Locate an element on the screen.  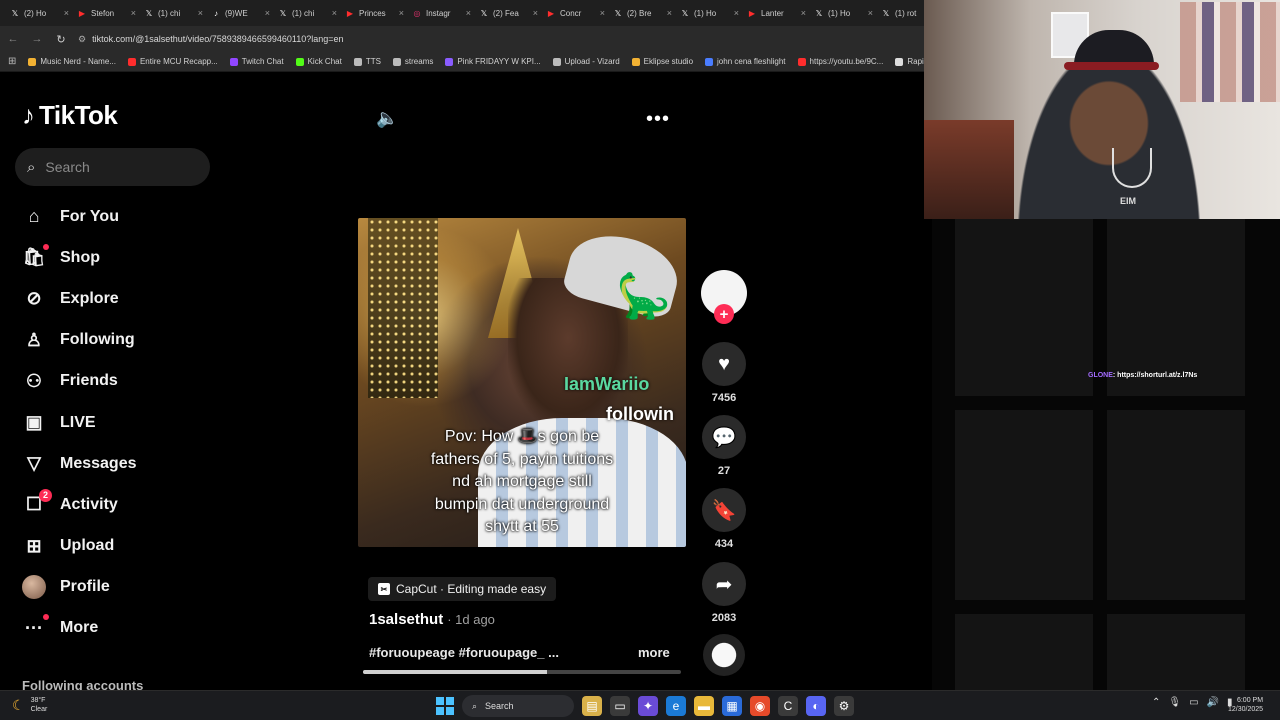
chrome-icon: ◉ is located at coordinates (760, 706).